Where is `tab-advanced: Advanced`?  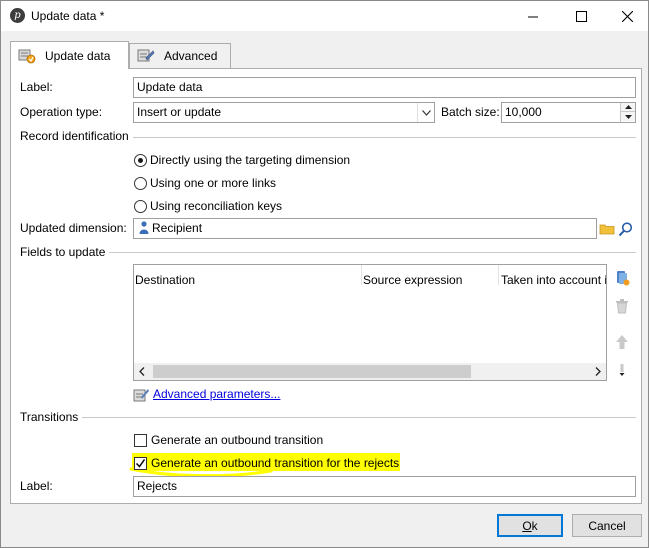
tab-advanced: Advanced is located at coordinates (180, 55).